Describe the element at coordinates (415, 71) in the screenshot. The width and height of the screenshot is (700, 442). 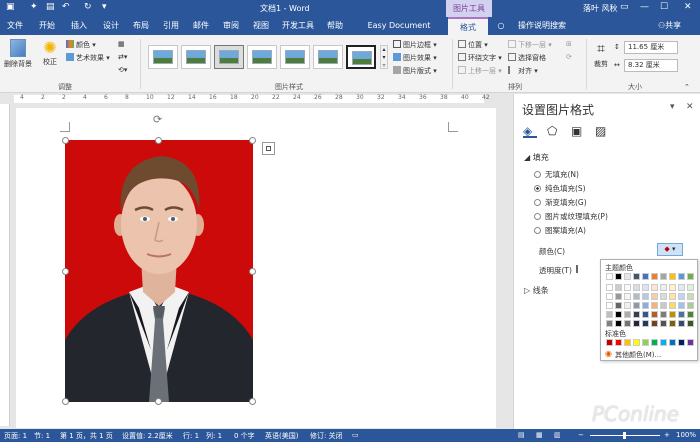
I see `picture-layout-button: 图片版式 ▾` at that location.